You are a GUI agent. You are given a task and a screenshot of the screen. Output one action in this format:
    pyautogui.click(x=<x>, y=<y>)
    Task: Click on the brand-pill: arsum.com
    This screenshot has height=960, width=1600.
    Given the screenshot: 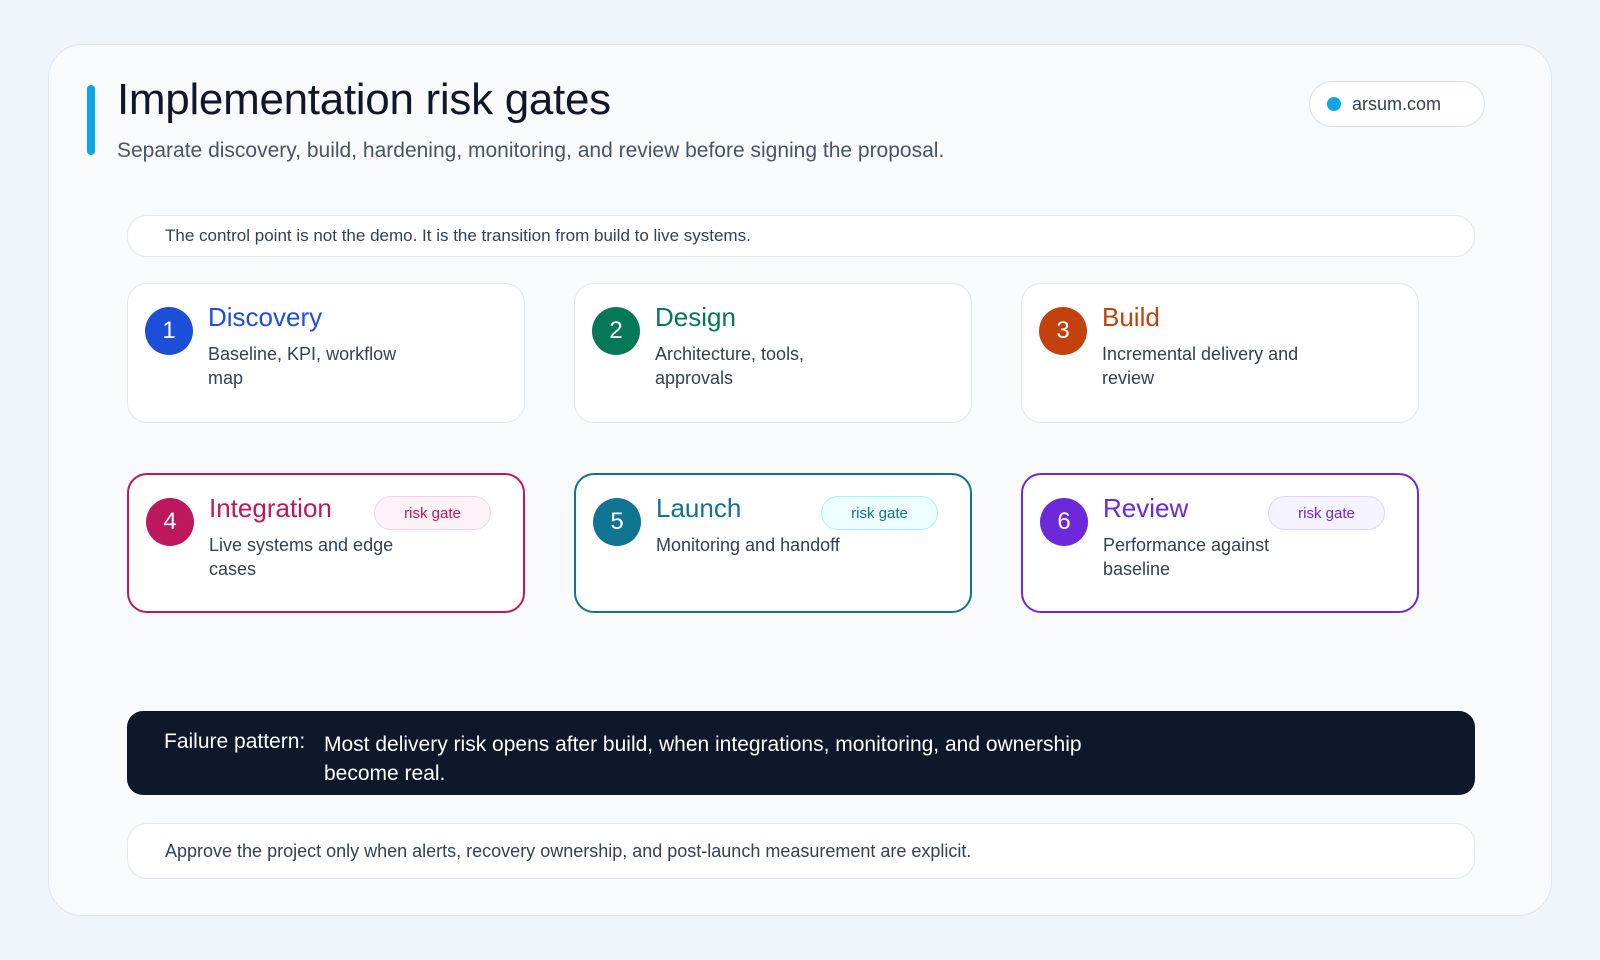 What is the action you would take?
    pyautogui.click(x=1397, y=104)
    